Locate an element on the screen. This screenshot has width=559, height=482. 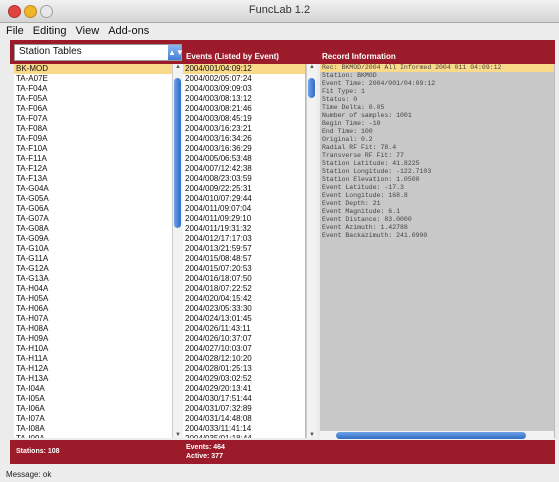
event-row: 2004/016/18:07:50 is located at coordinates (244, 279).